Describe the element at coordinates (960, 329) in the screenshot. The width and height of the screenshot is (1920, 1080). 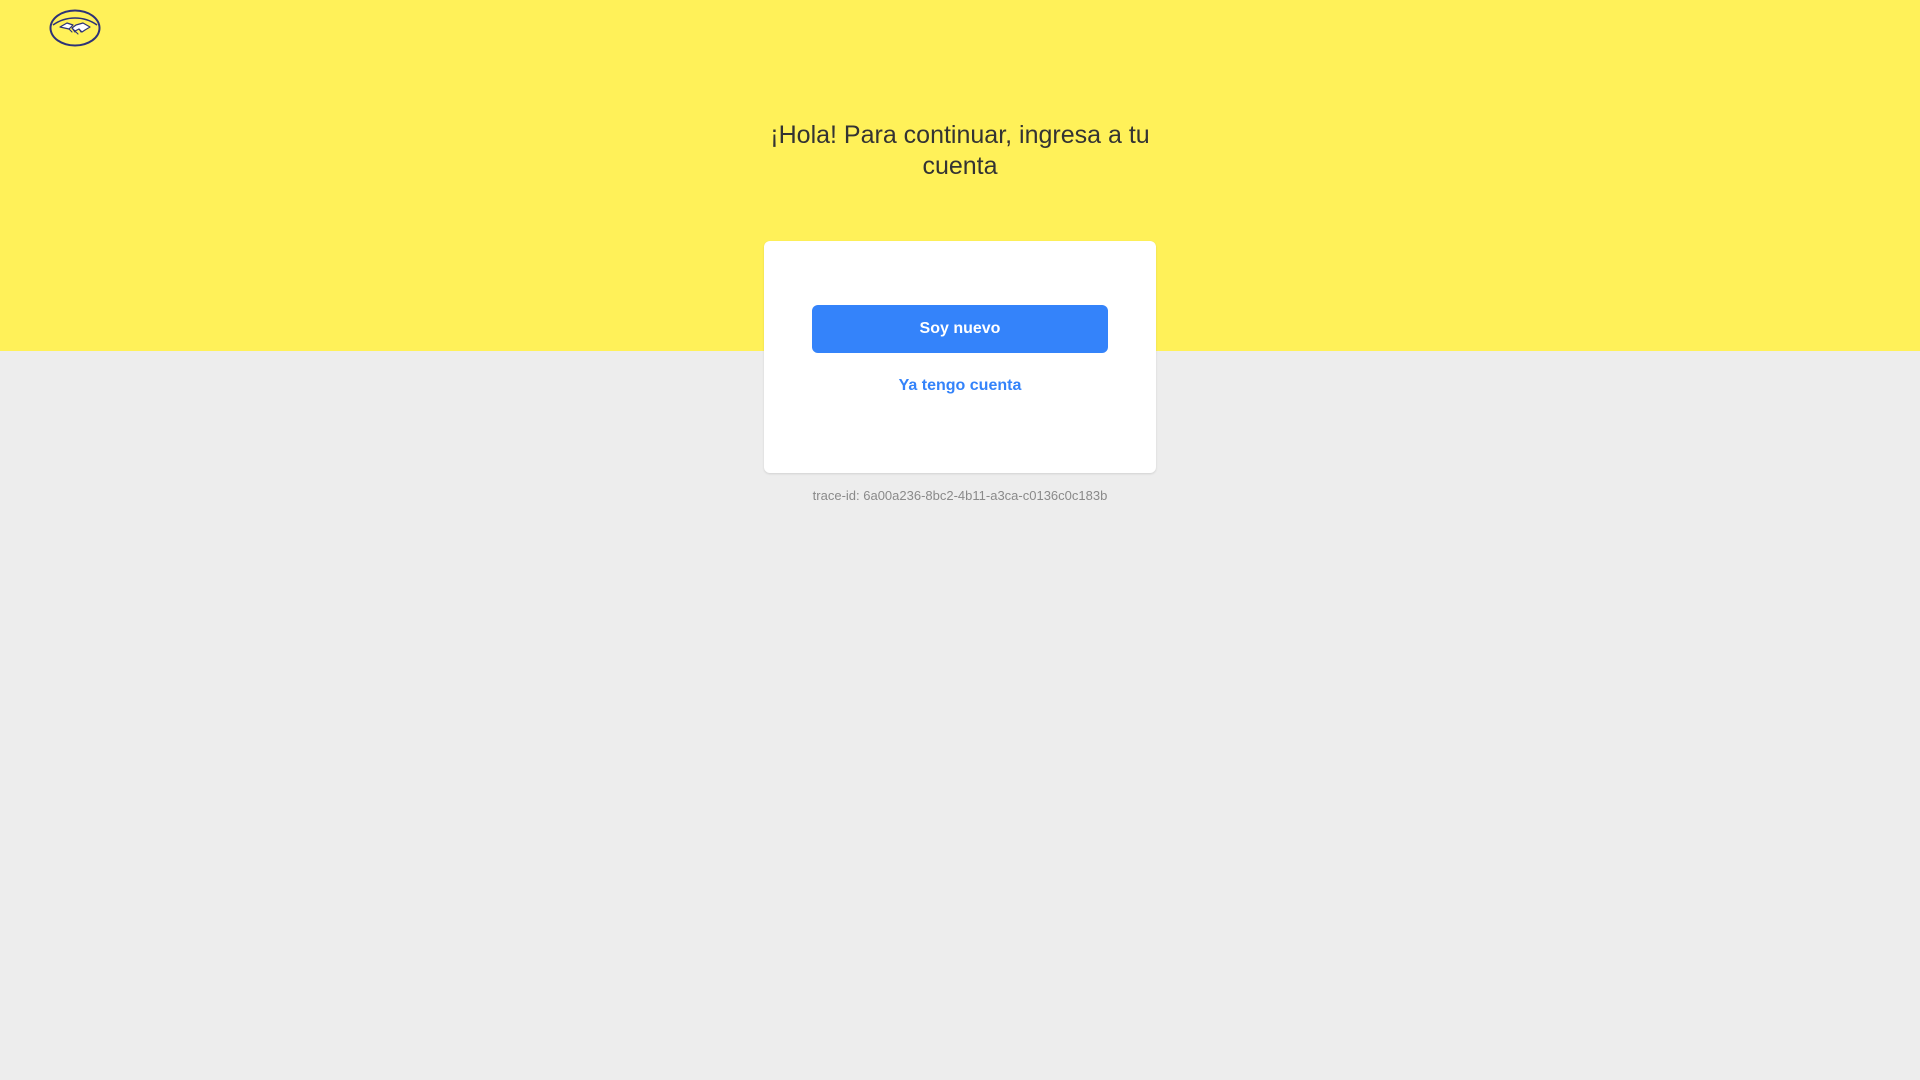
I see `new-user-button: Soy nuevo` at that location.